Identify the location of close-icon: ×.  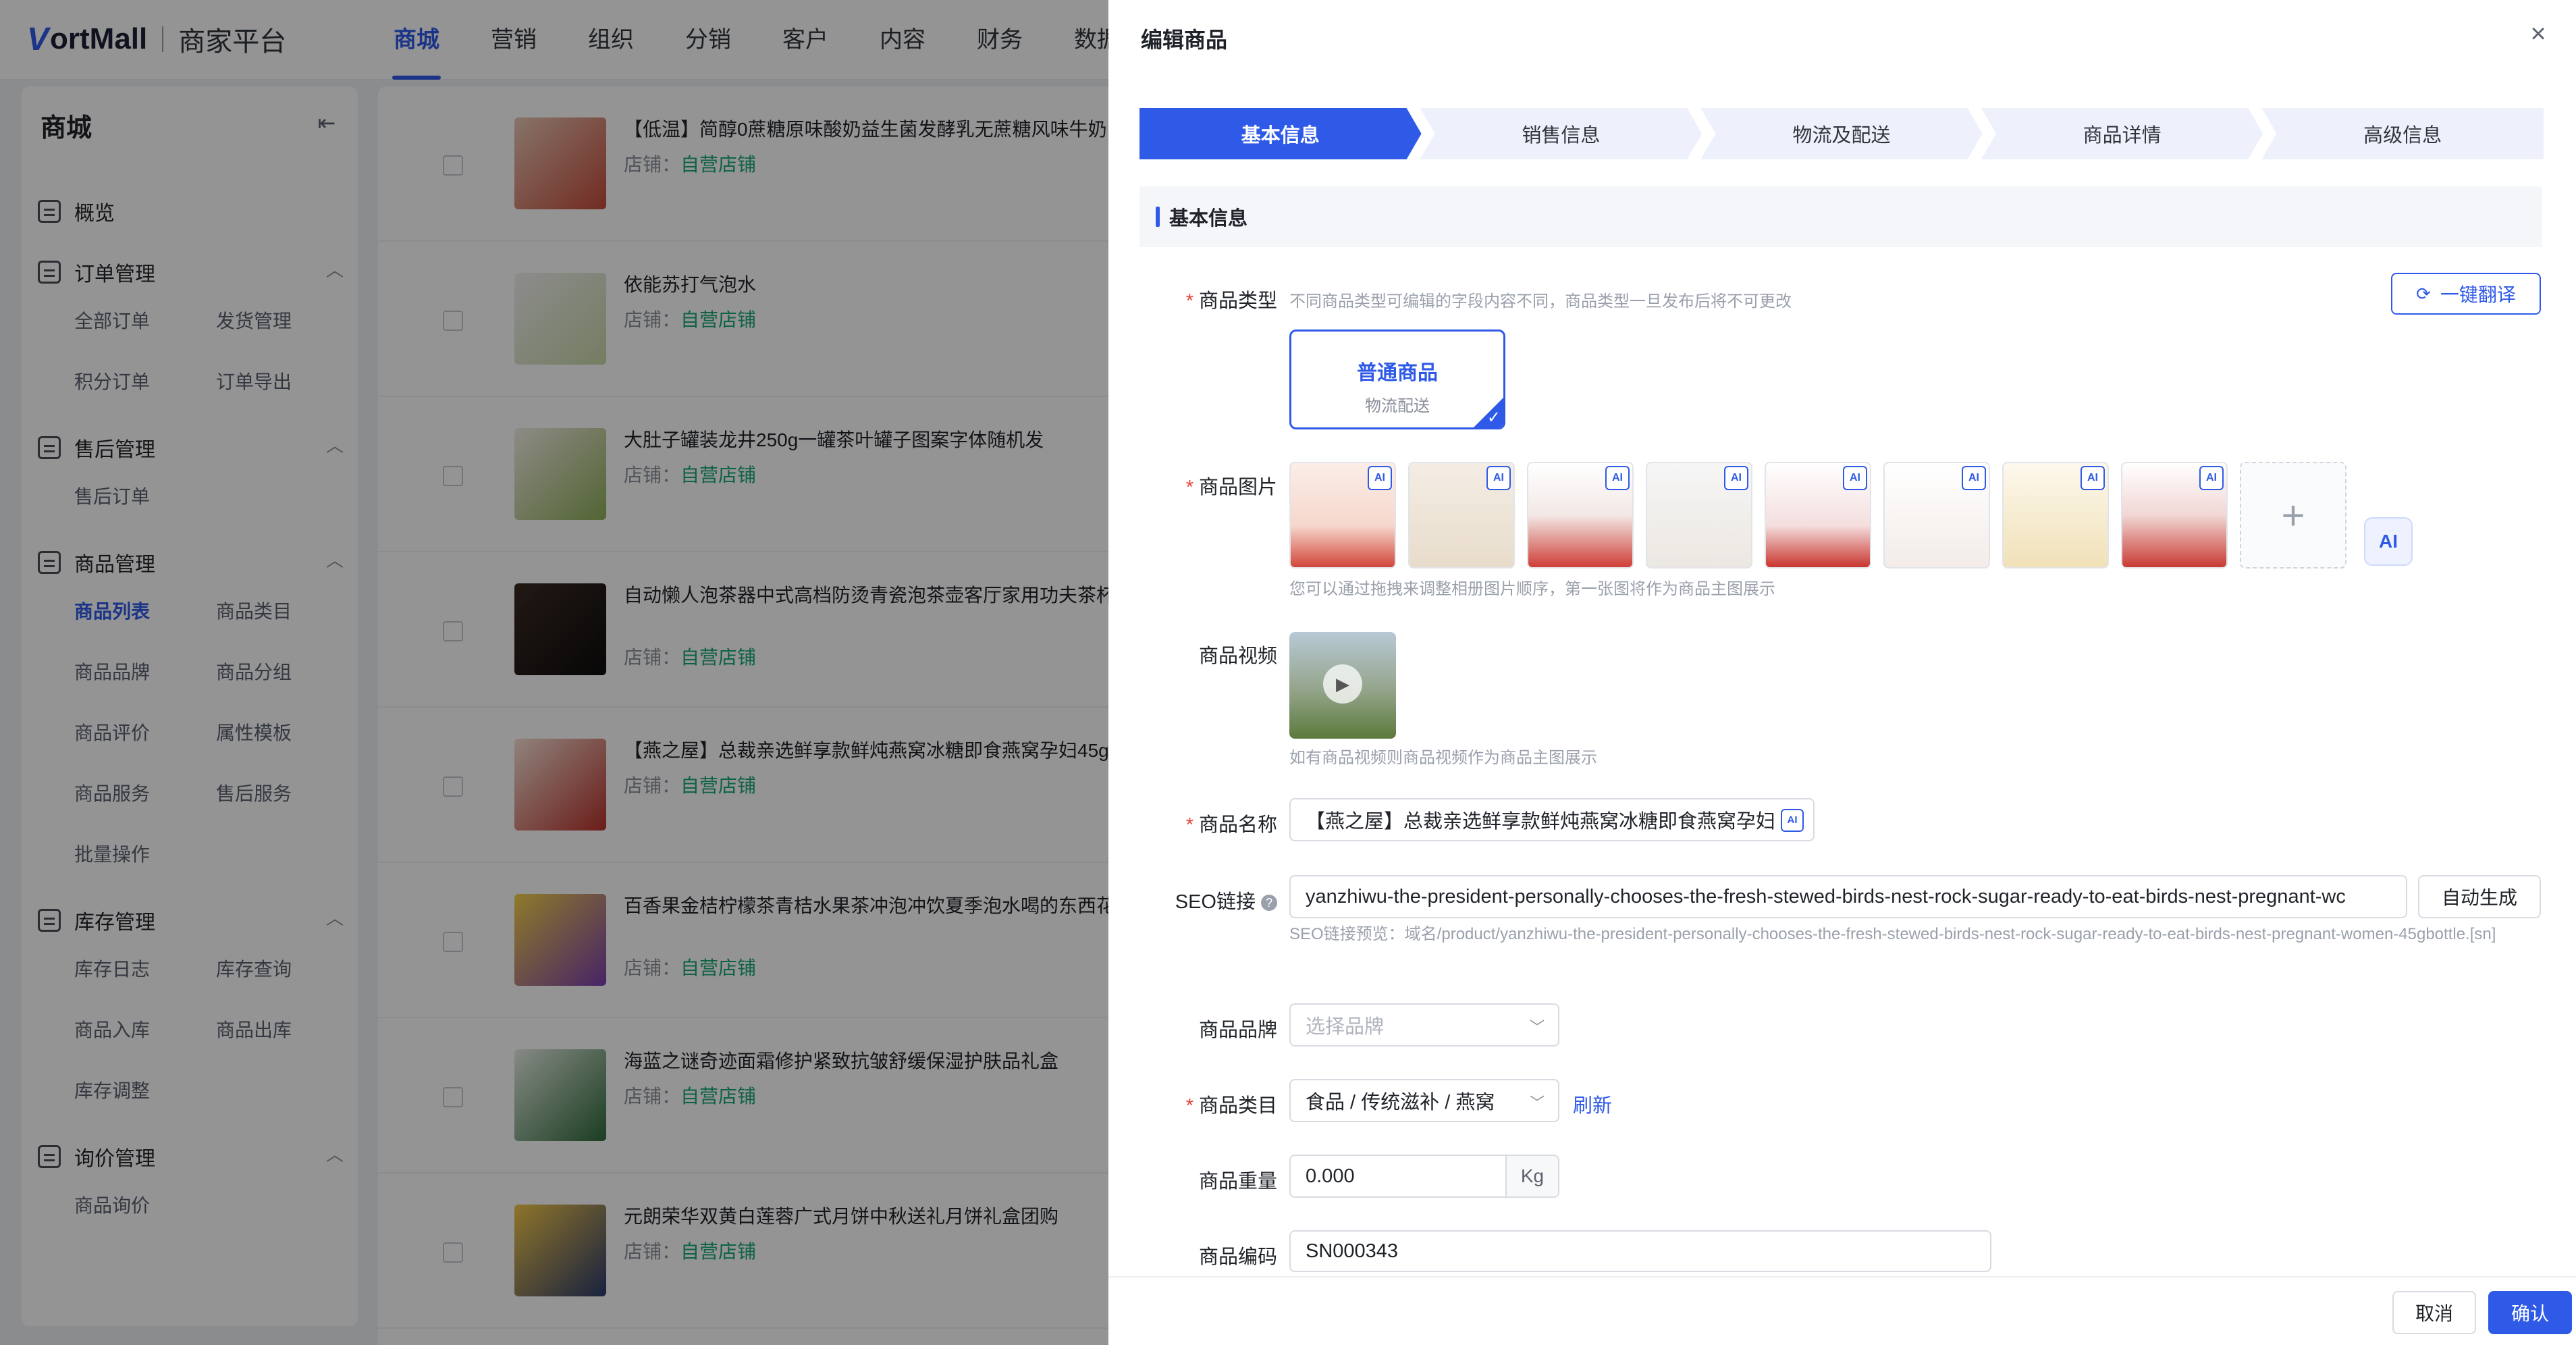
(2538, 33).